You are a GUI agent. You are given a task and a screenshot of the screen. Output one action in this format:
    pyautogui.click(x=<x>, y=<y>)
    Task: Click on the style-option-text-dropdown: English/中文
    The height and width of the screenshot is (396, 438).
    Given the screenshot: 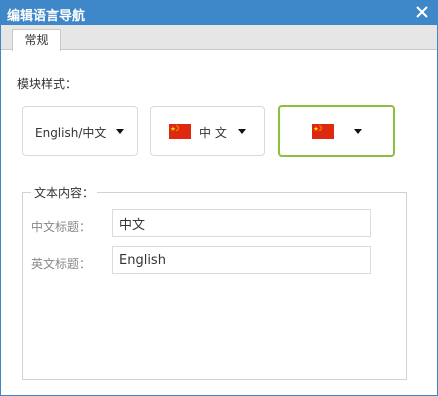 What is the action you would take?
    pyautogui.click(x=80, y=131)
    